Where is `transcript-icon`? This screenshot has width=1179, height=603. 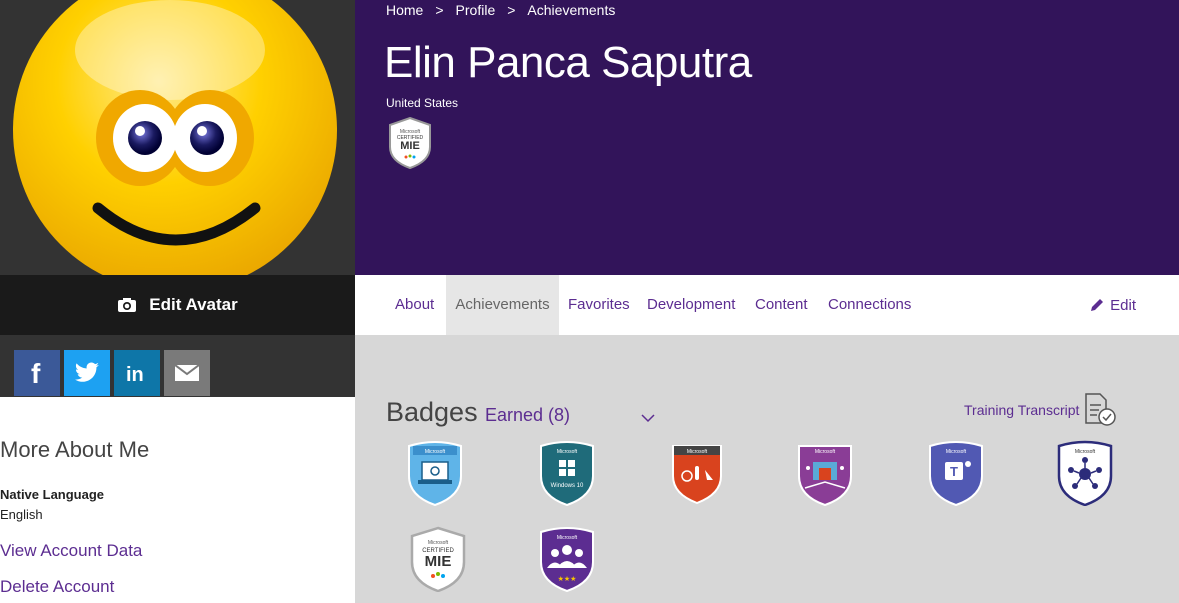
transcript-icon is located at coordinates (1101, 409).